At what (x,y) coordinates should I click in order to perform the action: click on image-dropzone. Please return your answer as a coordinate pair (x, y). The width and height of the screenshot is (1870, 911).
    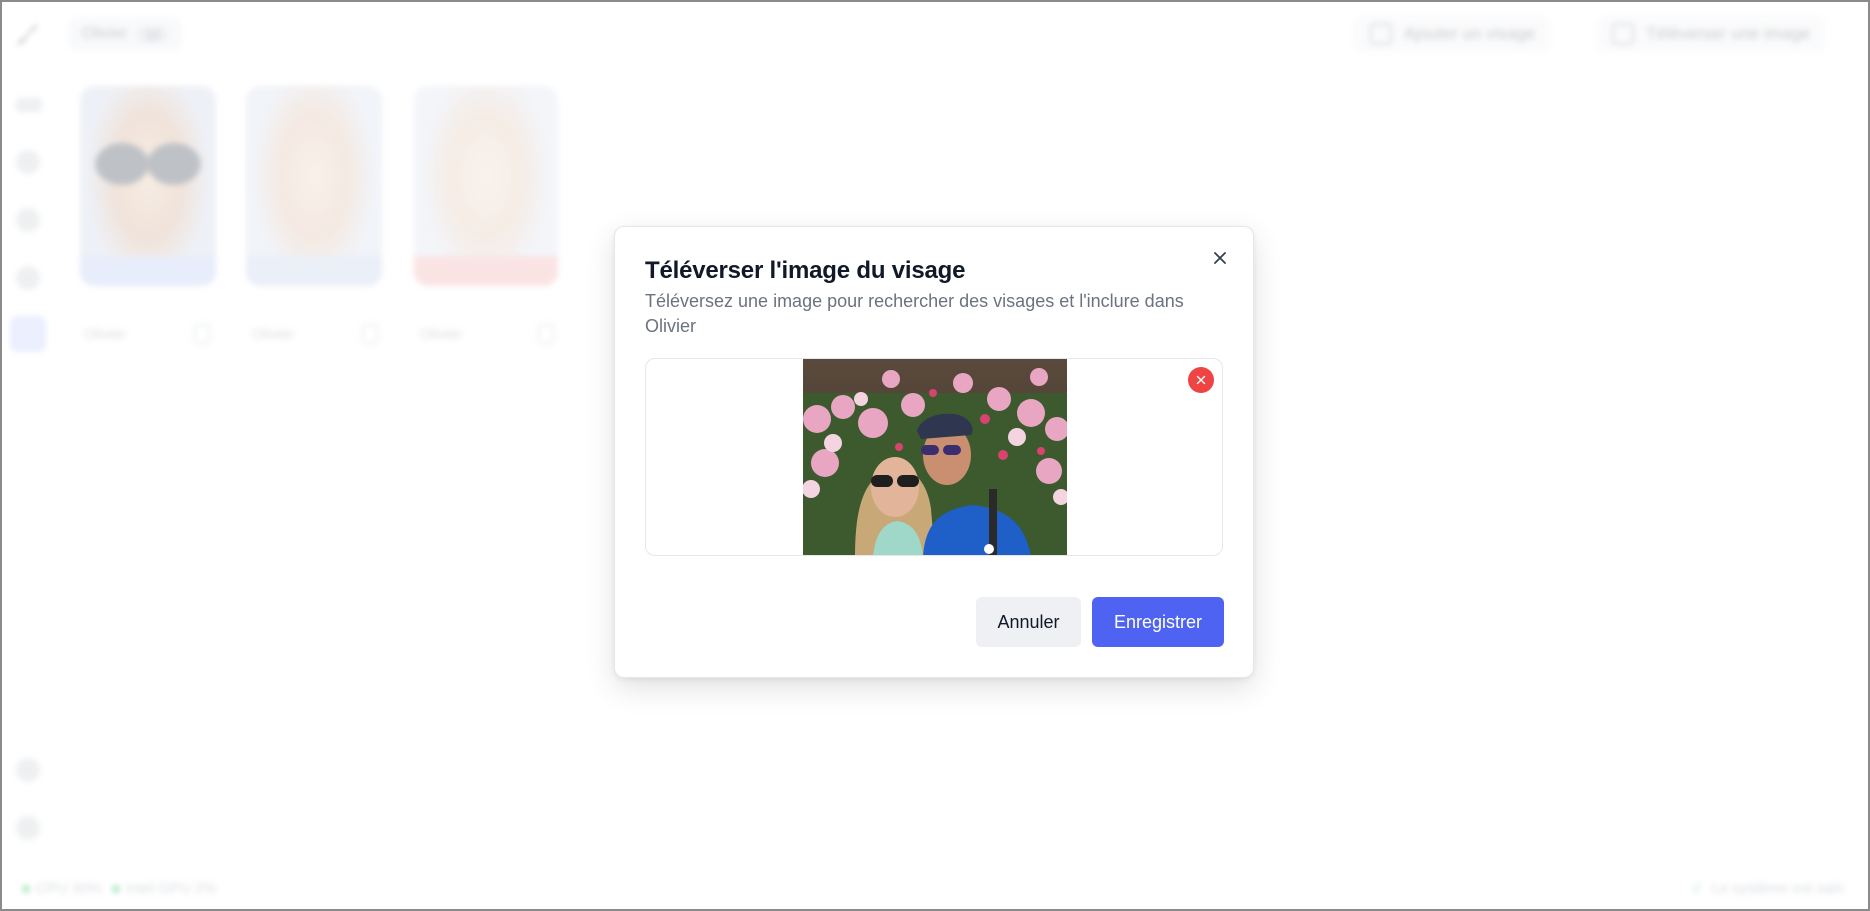
    Looking at the image, I should click on (934, 457).